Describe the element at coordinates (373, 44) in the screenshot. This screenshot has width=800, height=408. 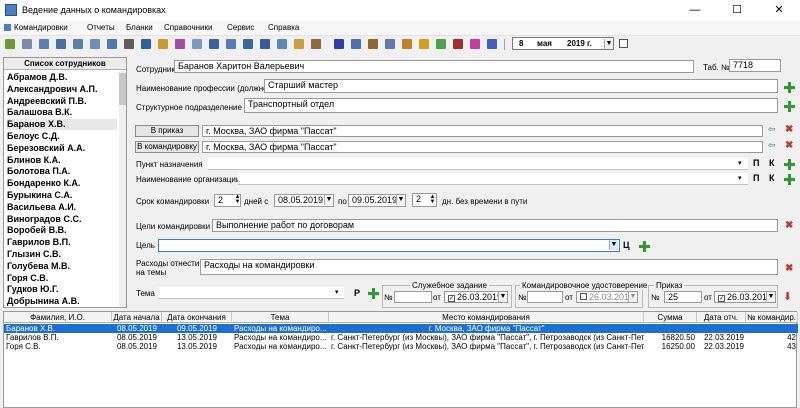
I see `house-icon` at that location.